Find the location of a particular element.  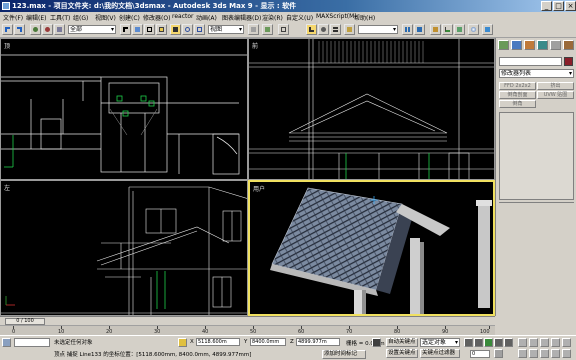

pivot-icon is located at coordinates (253, 29).